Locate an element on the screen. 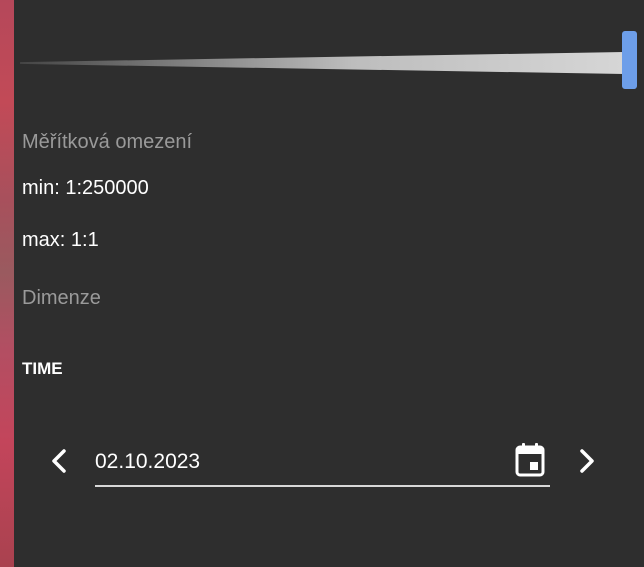 This screenshot has height=567, width=644. dimensions-heading: Dimenze is located at coordinates (61, 298).